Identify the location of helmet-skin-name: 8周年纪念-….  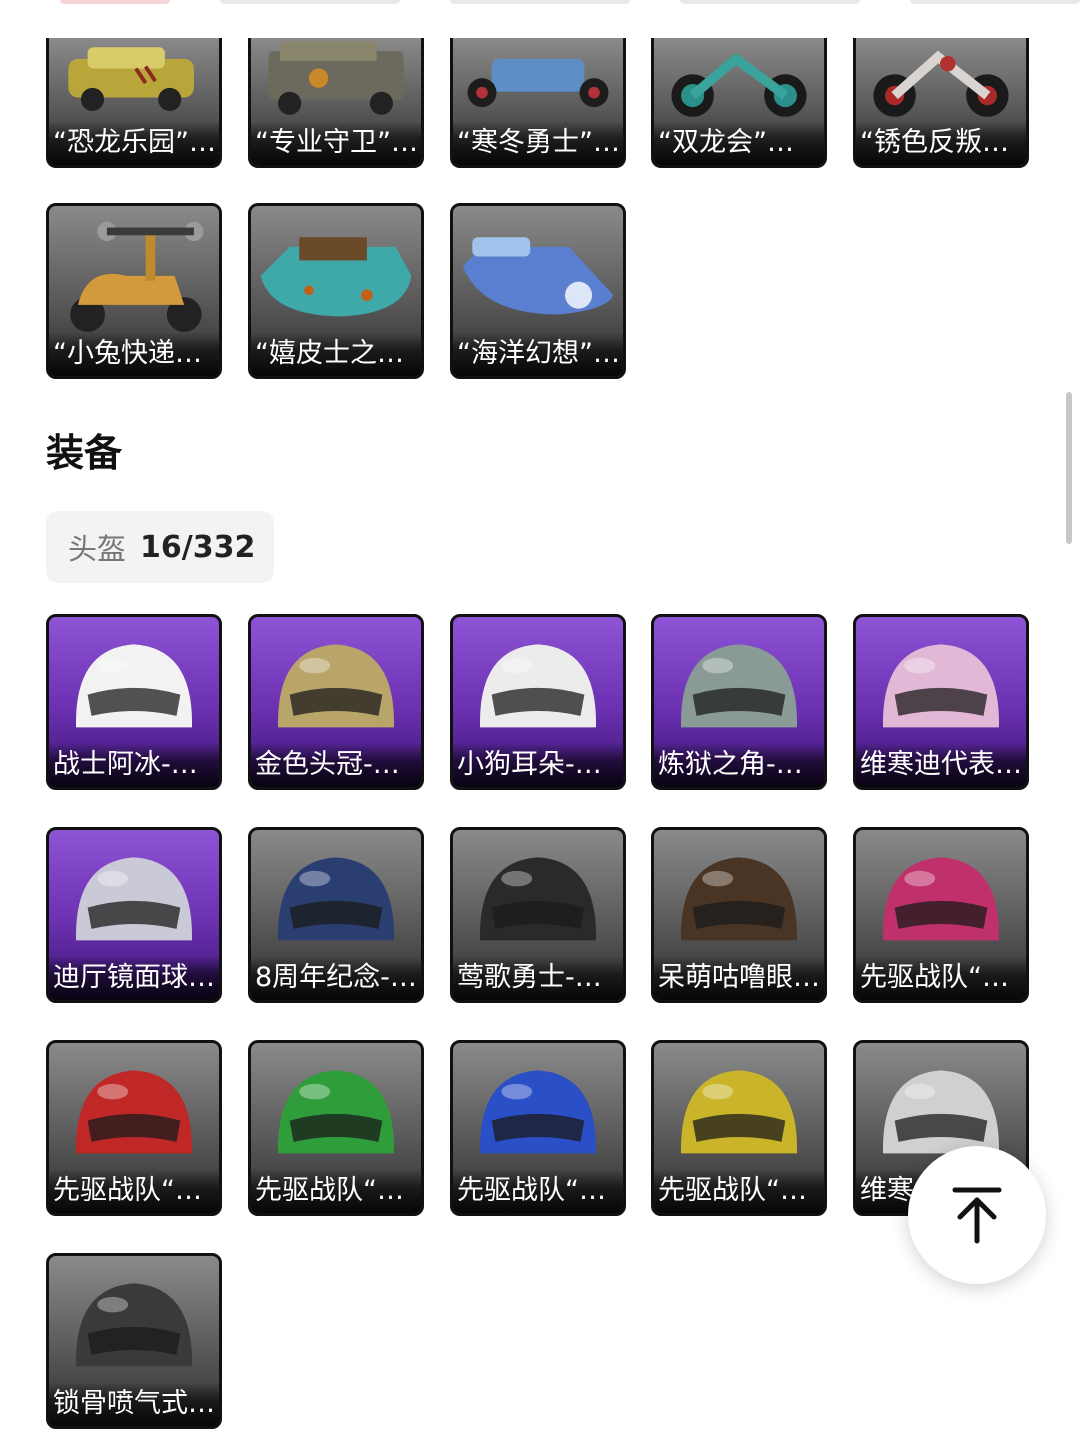
(336, 978).